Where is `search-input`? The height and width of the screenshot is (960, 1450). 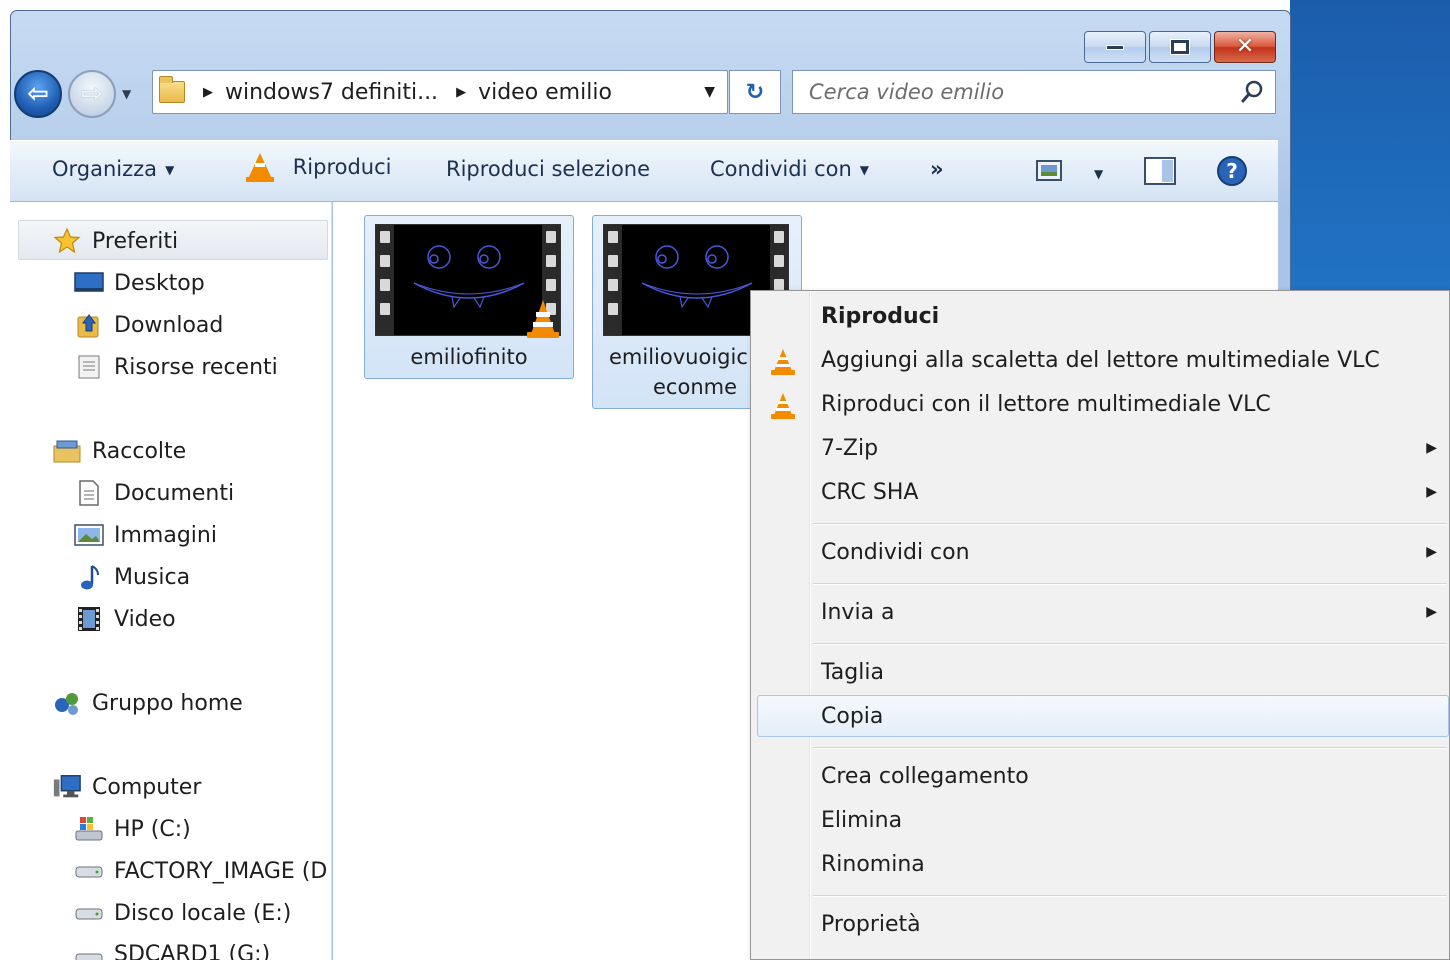 search-input is located at coordinates (1019, 92).